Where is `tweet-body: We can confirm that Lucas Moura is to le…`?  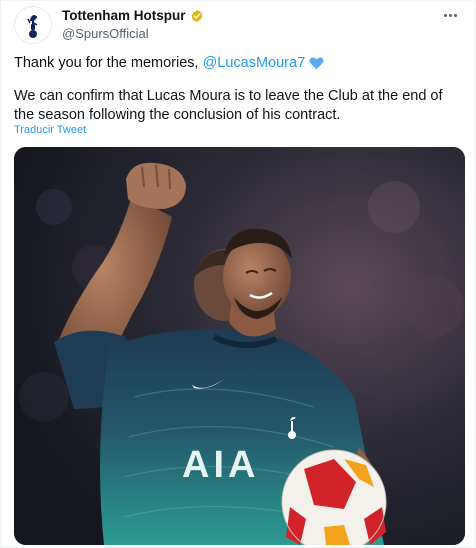 tweet-body: We can confirm that Lucas Moura is to le… is located at coordinates (228, 105).